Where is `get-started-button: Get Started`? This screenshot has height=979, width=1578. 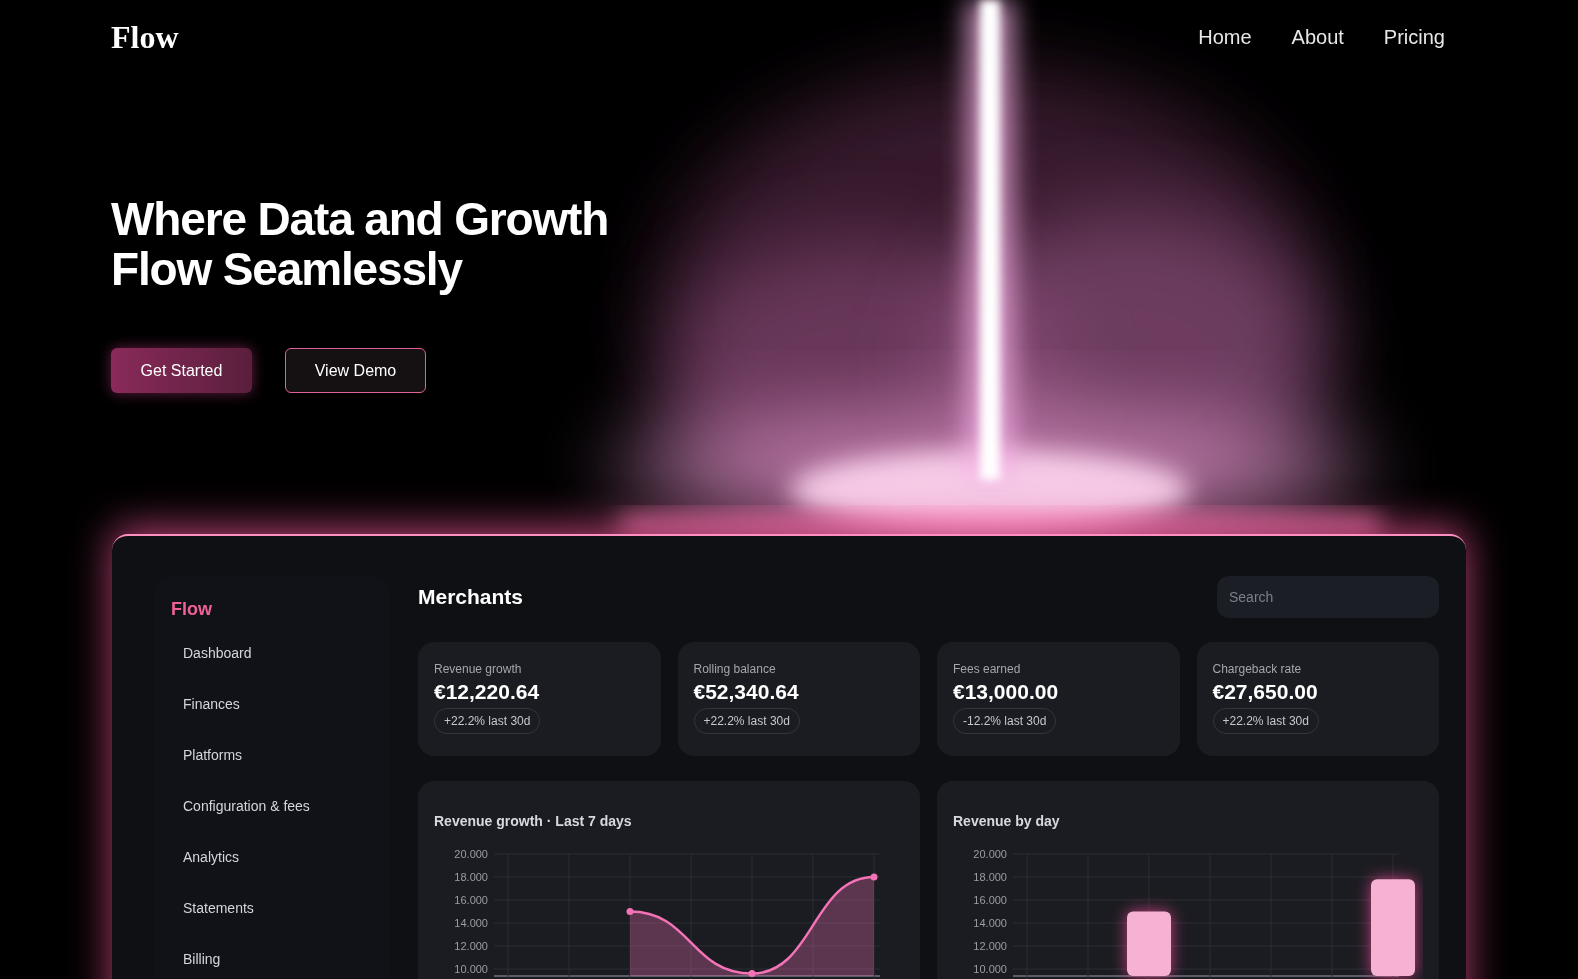 get-started-button: Get Started is located at coordinates (181, 370).